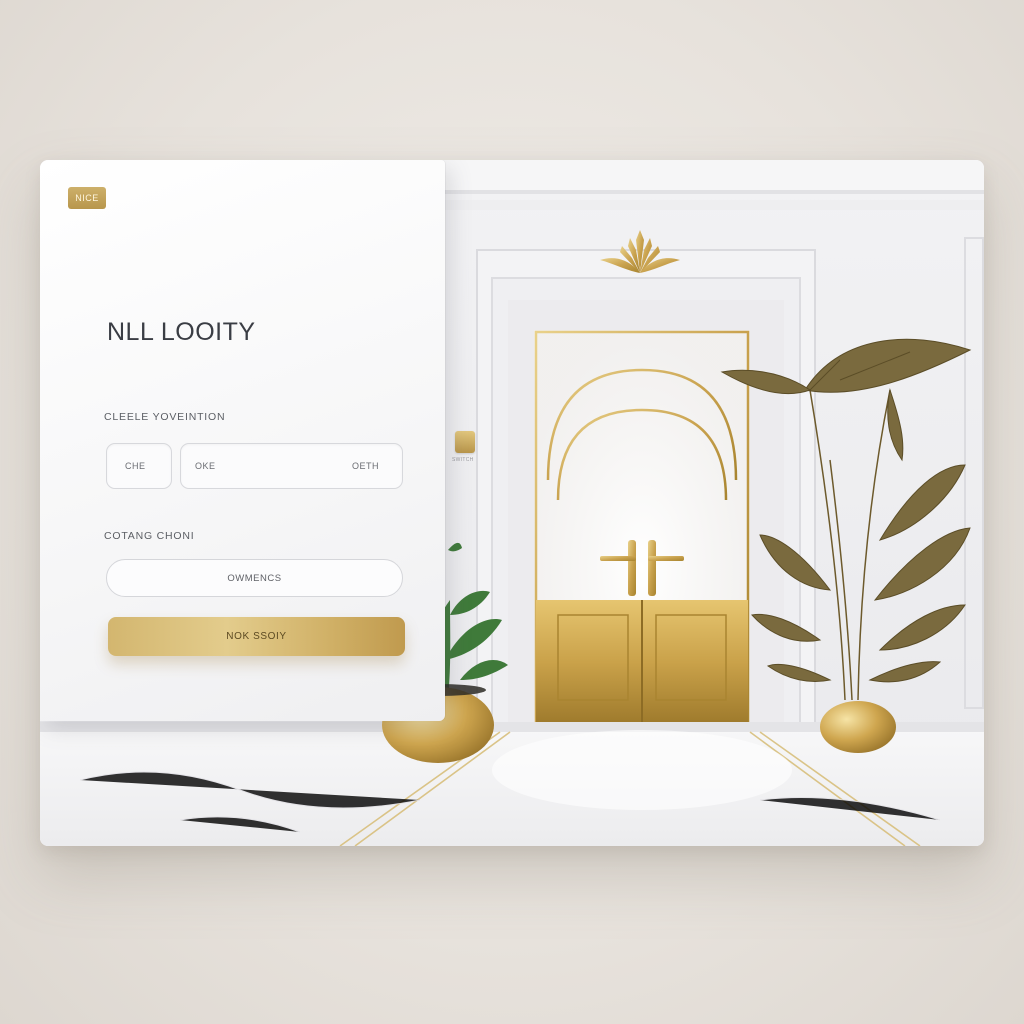 This screenshot has width=1024, height=1024. I want to click on long-input-suffix: OETH, so click(365, 466).